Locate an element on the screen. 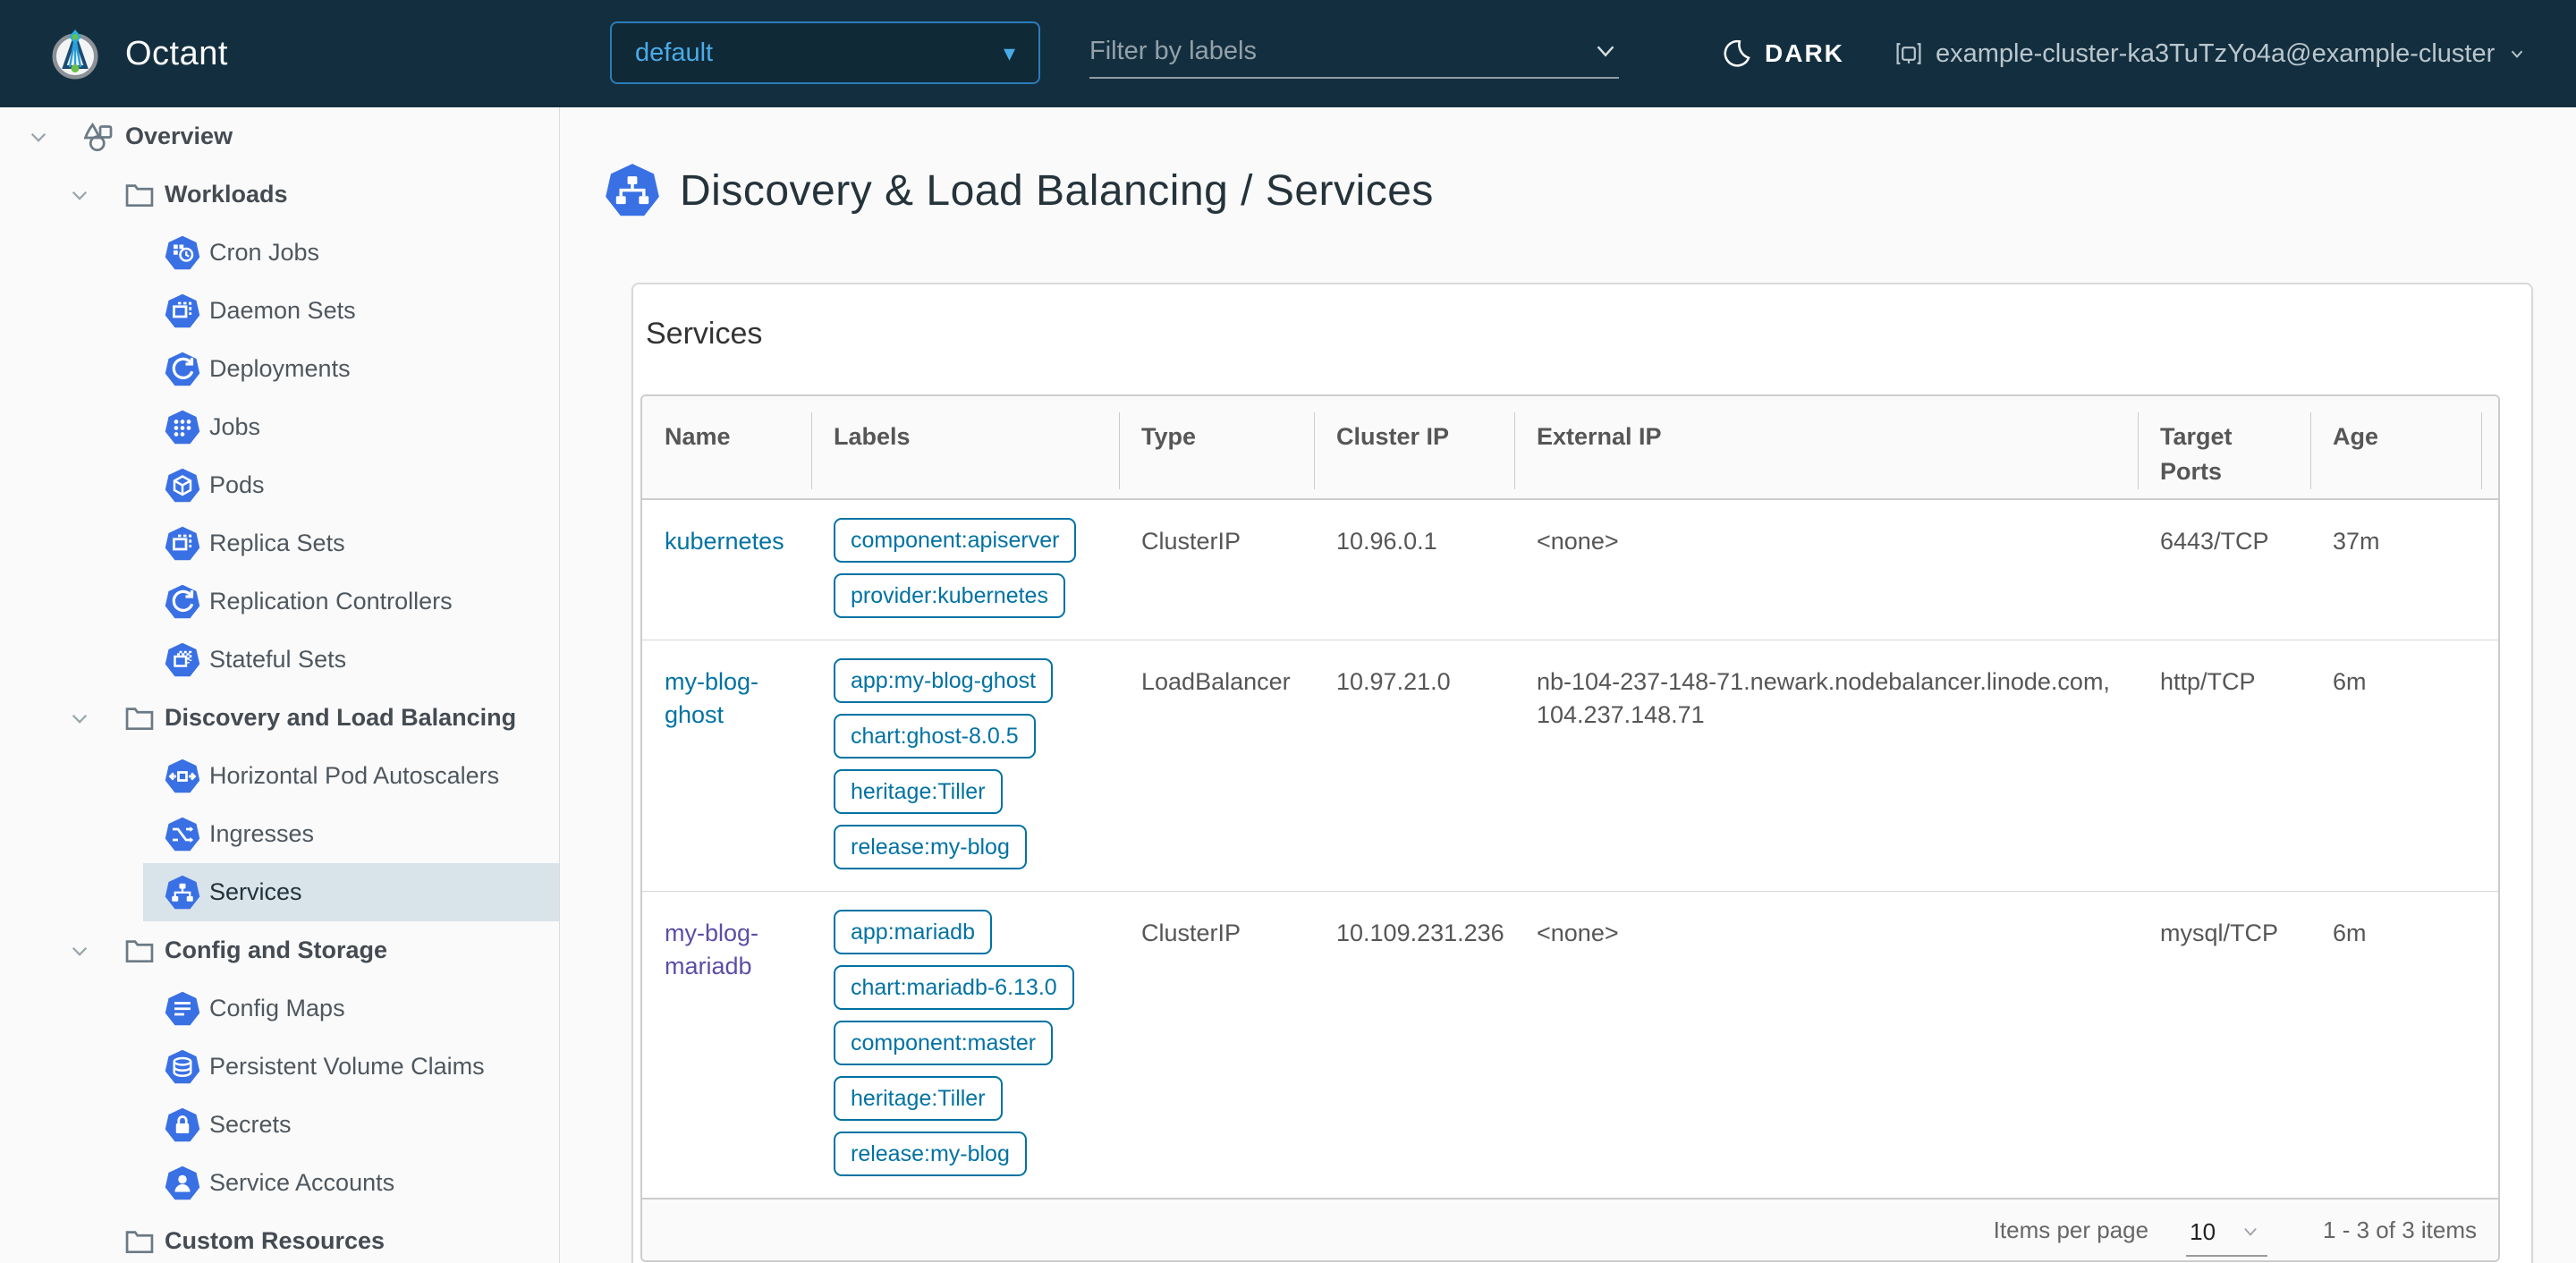  sidebar-item-discovery-and-load-balancing: Discovery and Load Balancing is located at coordinates (279, 718).